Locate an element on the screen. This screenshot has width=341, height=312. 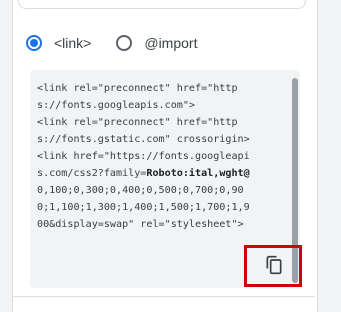
copy-button is located at coordinates (274, 265).